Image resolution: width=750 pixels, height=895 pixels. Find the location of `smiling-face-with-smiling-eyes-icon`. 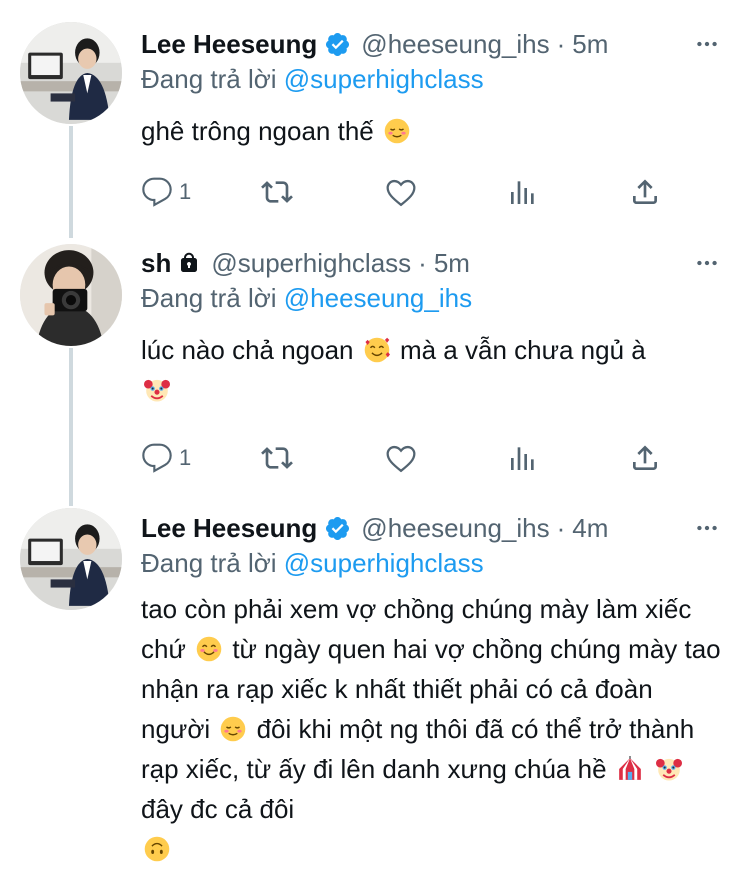

smiling-face-with-smiling-eyes-icon is located at coordinates (209, 649).